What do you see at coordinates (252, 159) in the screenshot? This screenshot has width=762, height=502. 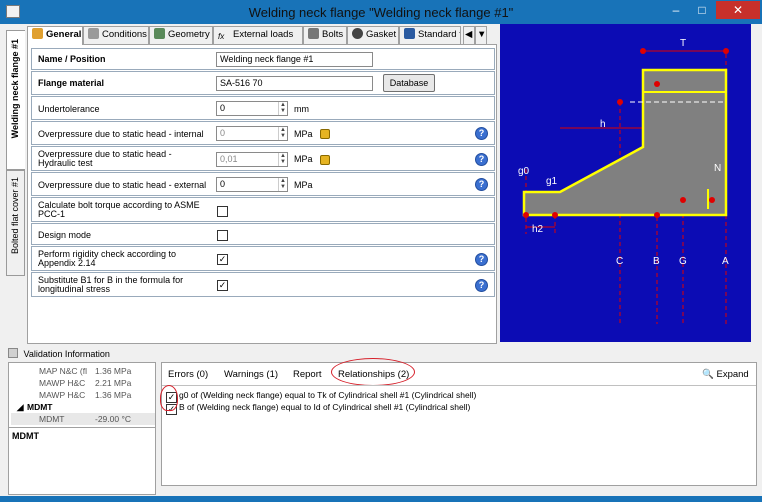 I see `op-hydro-input: 0,01 ▲ ▼` at bounding box center [252, 159].